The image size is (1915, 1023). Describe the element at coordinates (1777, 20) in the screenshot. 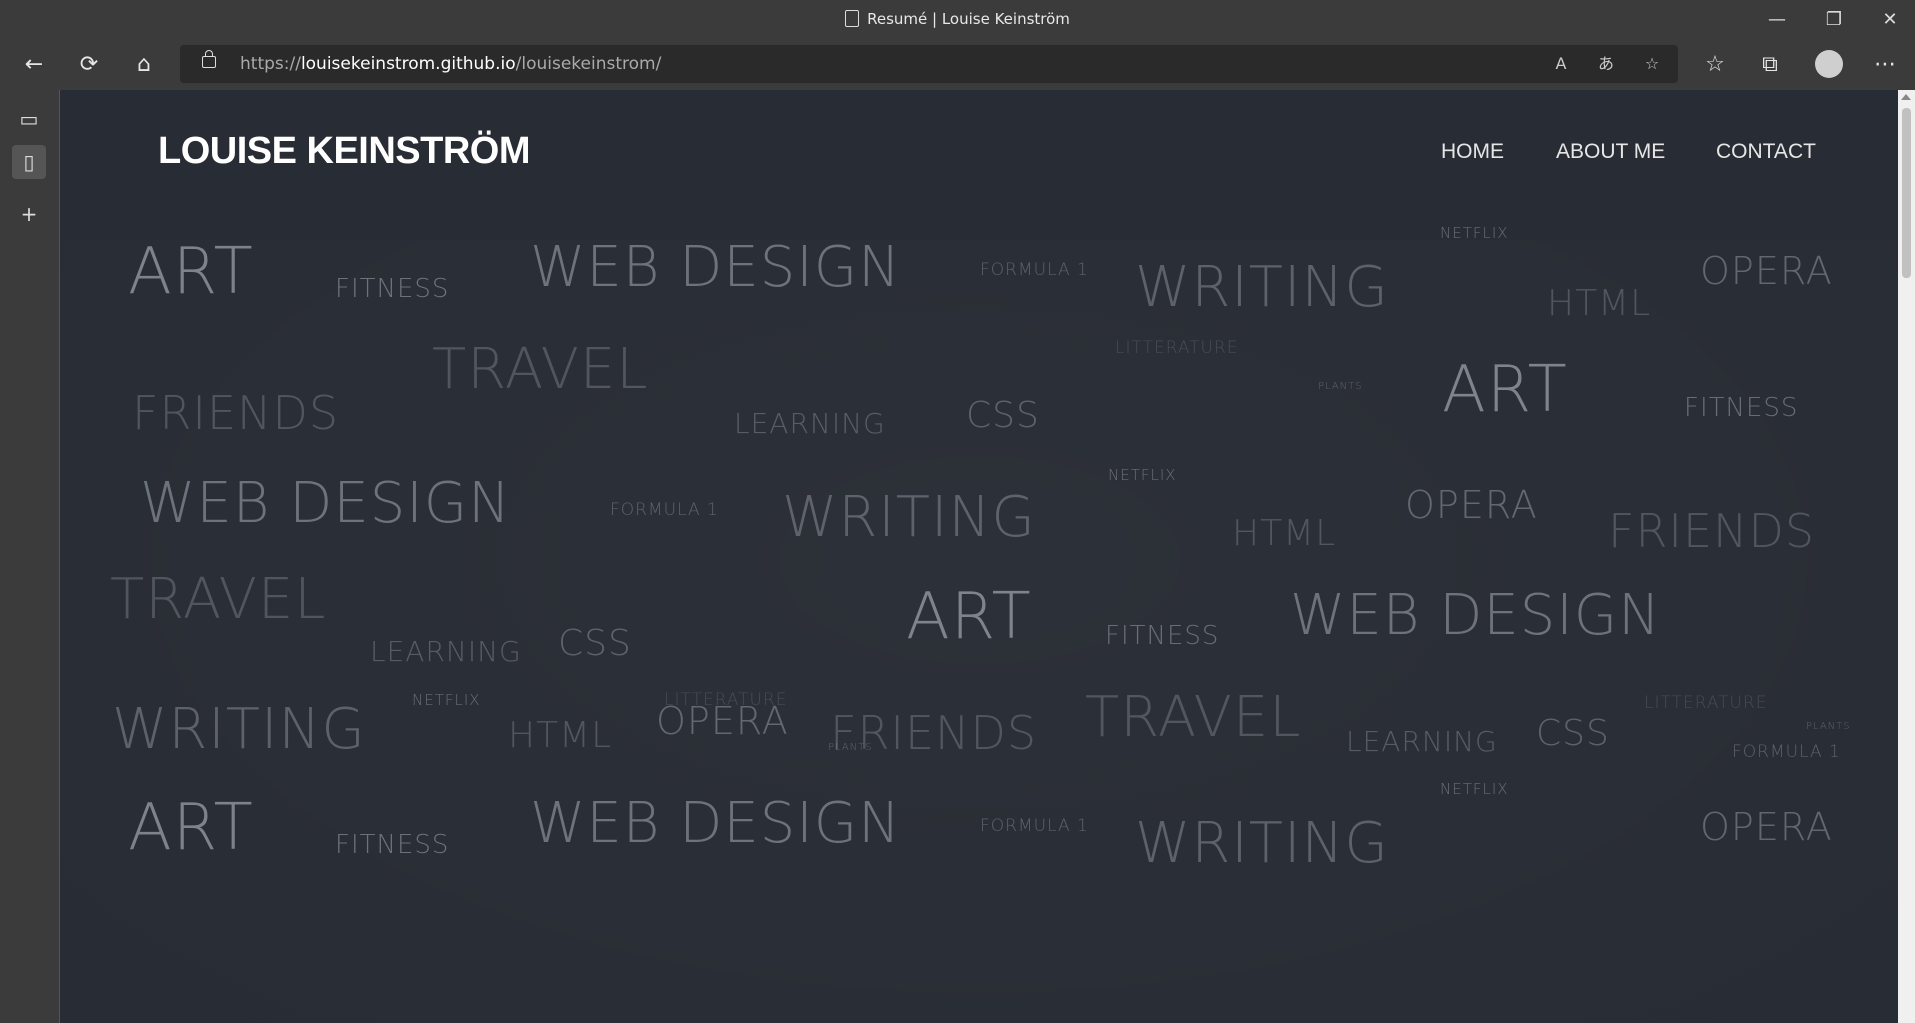

I see `minimize-button: —` at that location.